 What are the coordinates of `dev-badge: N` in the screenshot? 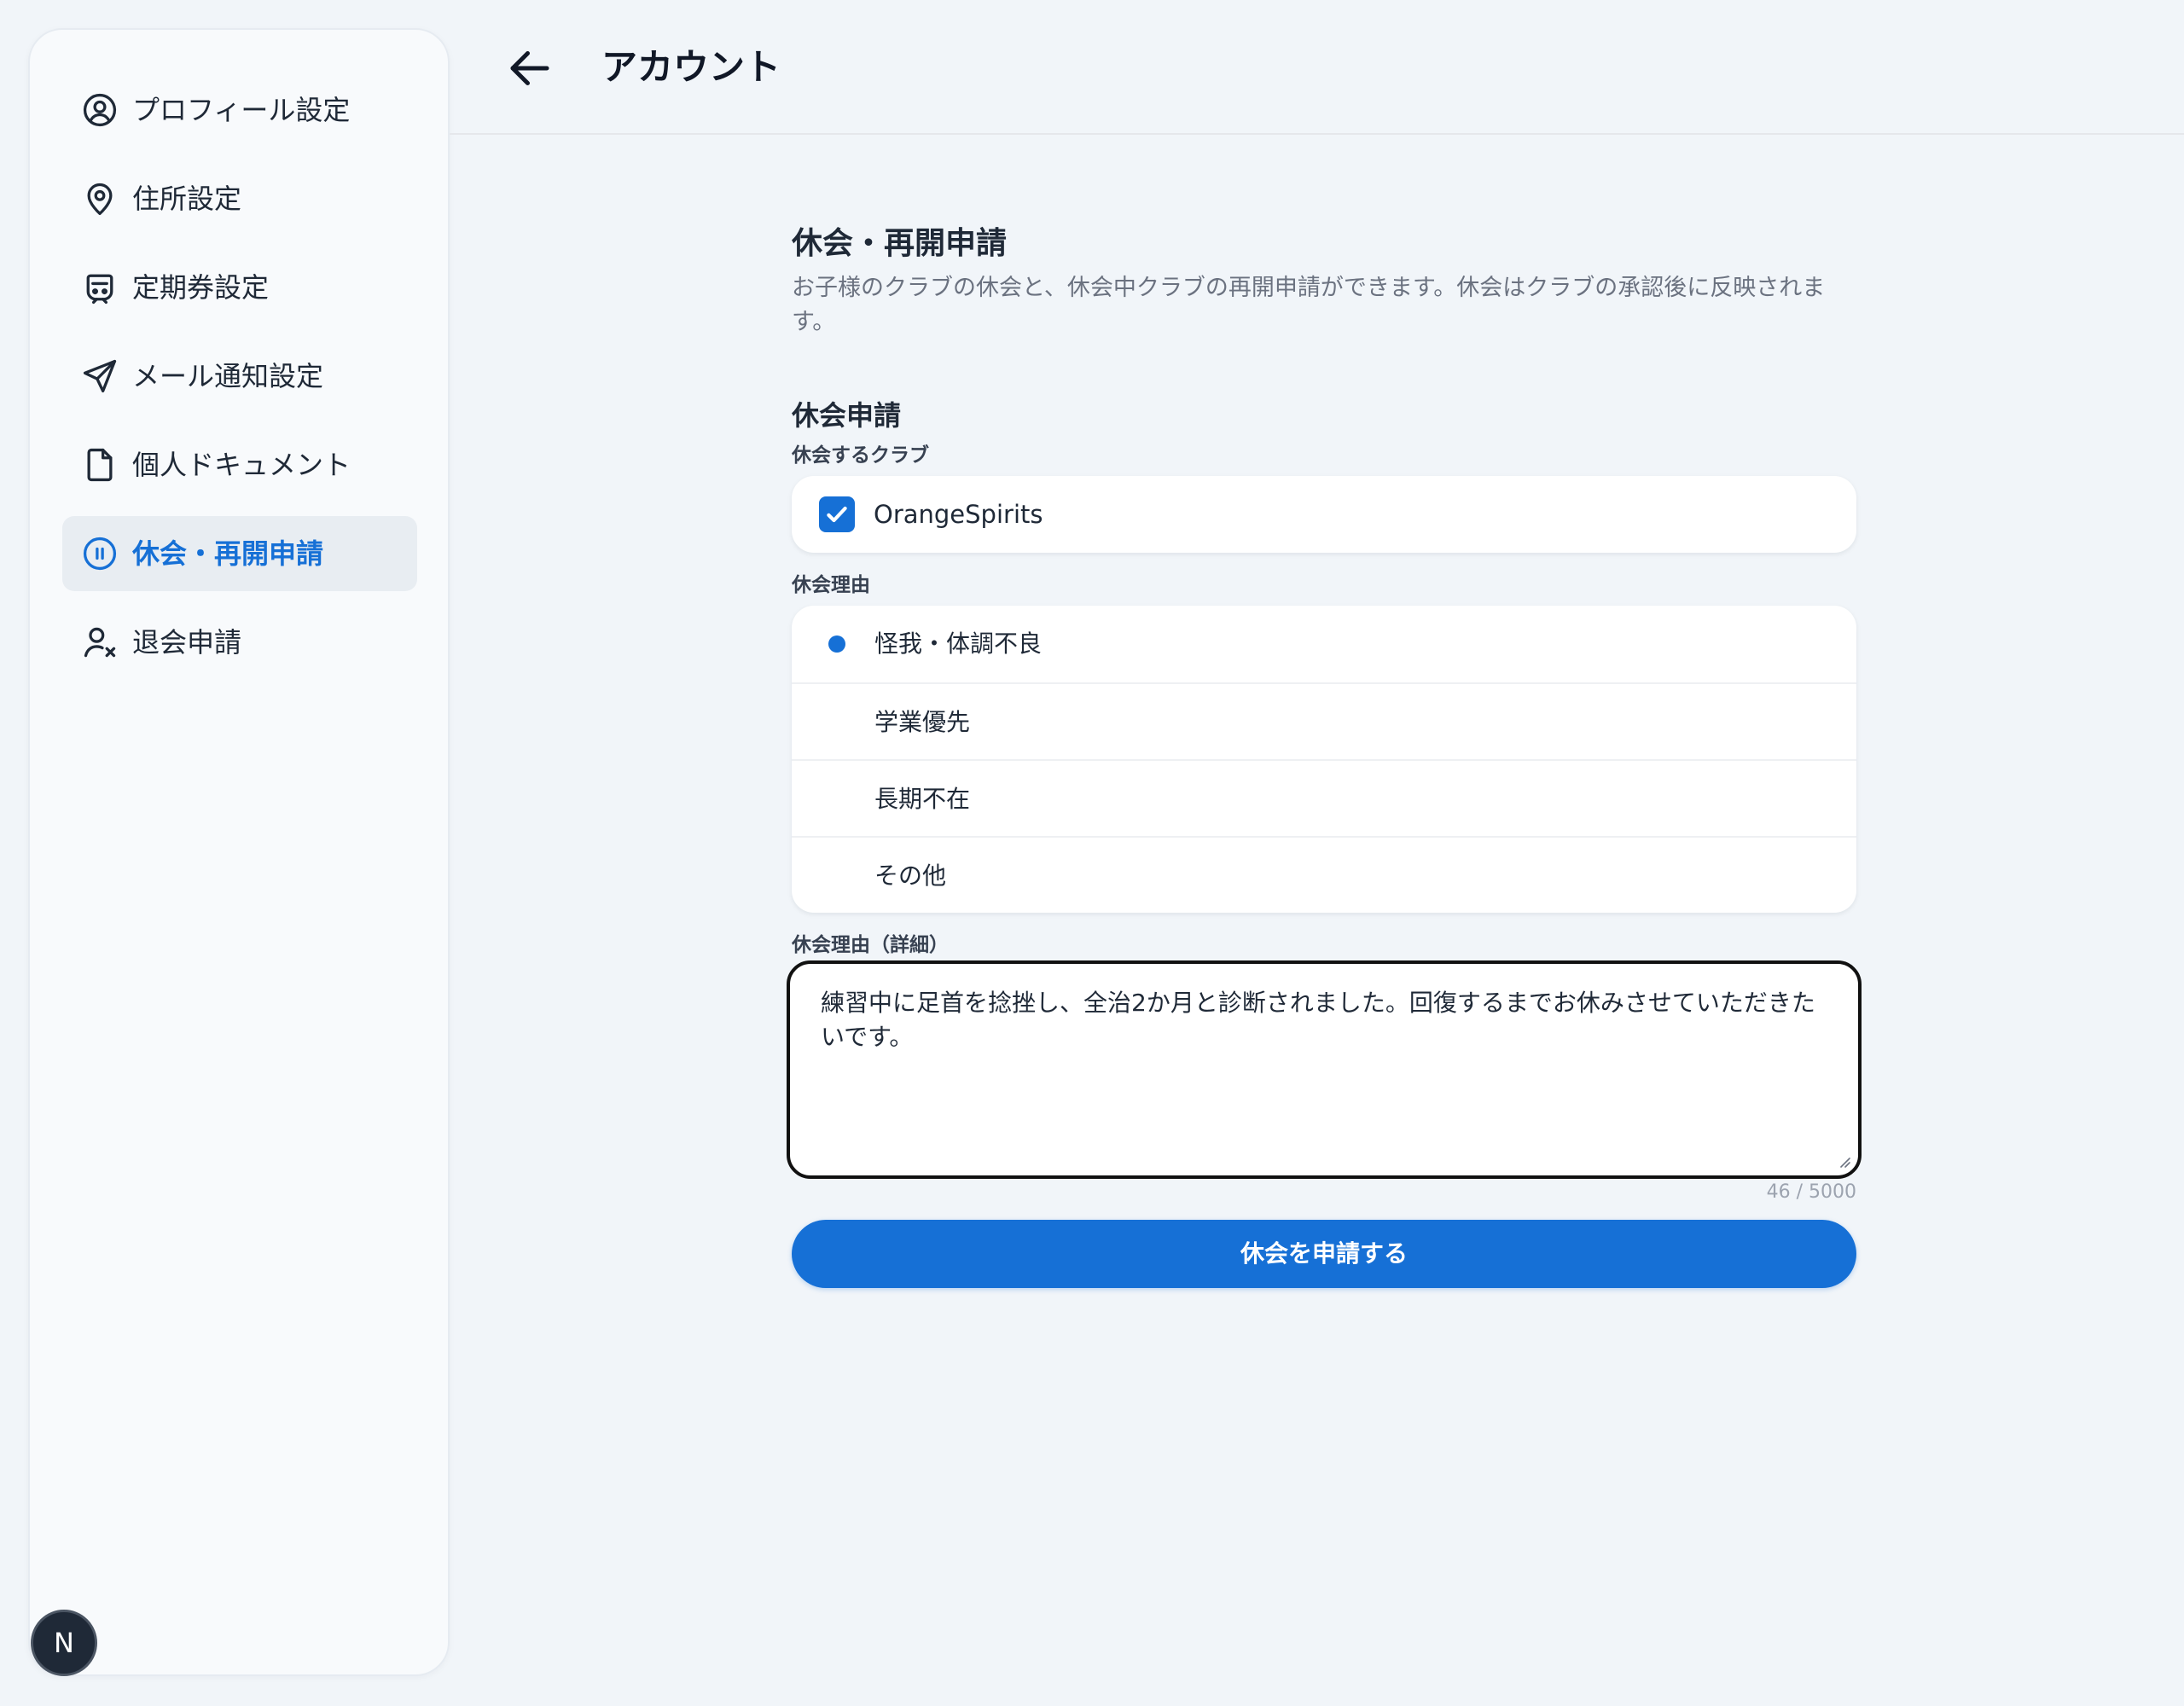 It's located at (64, 1643).